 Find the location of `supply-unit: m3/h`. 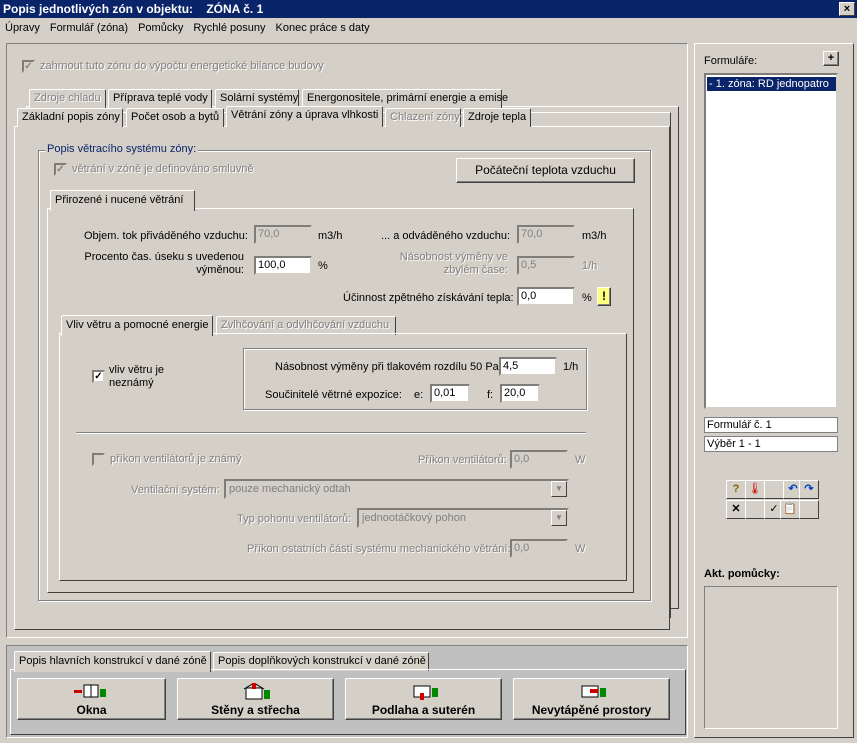

supply-unit: m3/h is located at coordinates (330, 236).